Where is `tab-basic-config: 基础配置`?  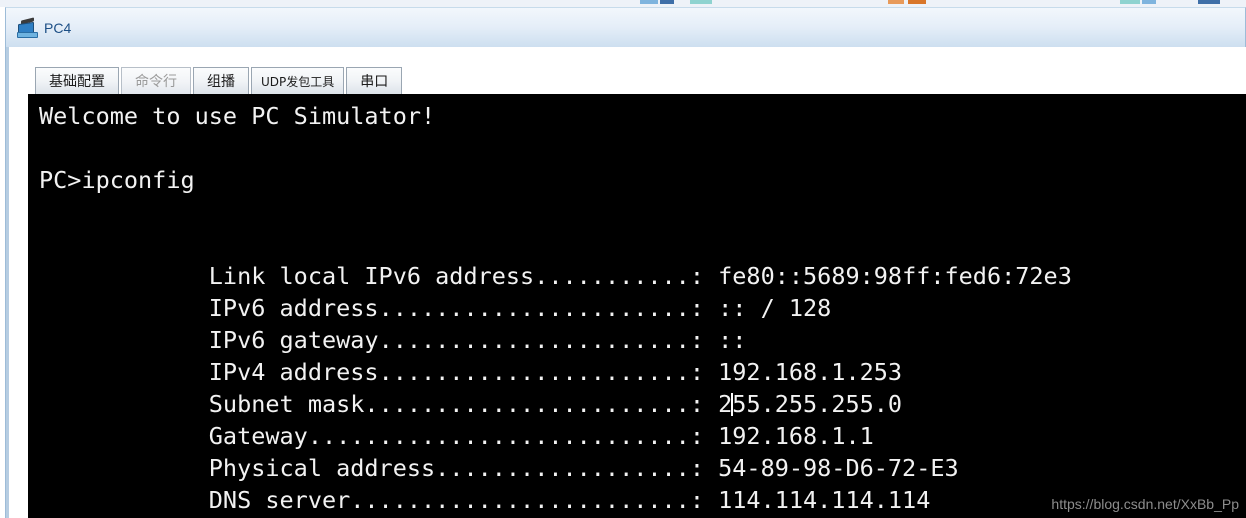 tab-basic-config: 基础配置 is located at coordinates (77, 80).